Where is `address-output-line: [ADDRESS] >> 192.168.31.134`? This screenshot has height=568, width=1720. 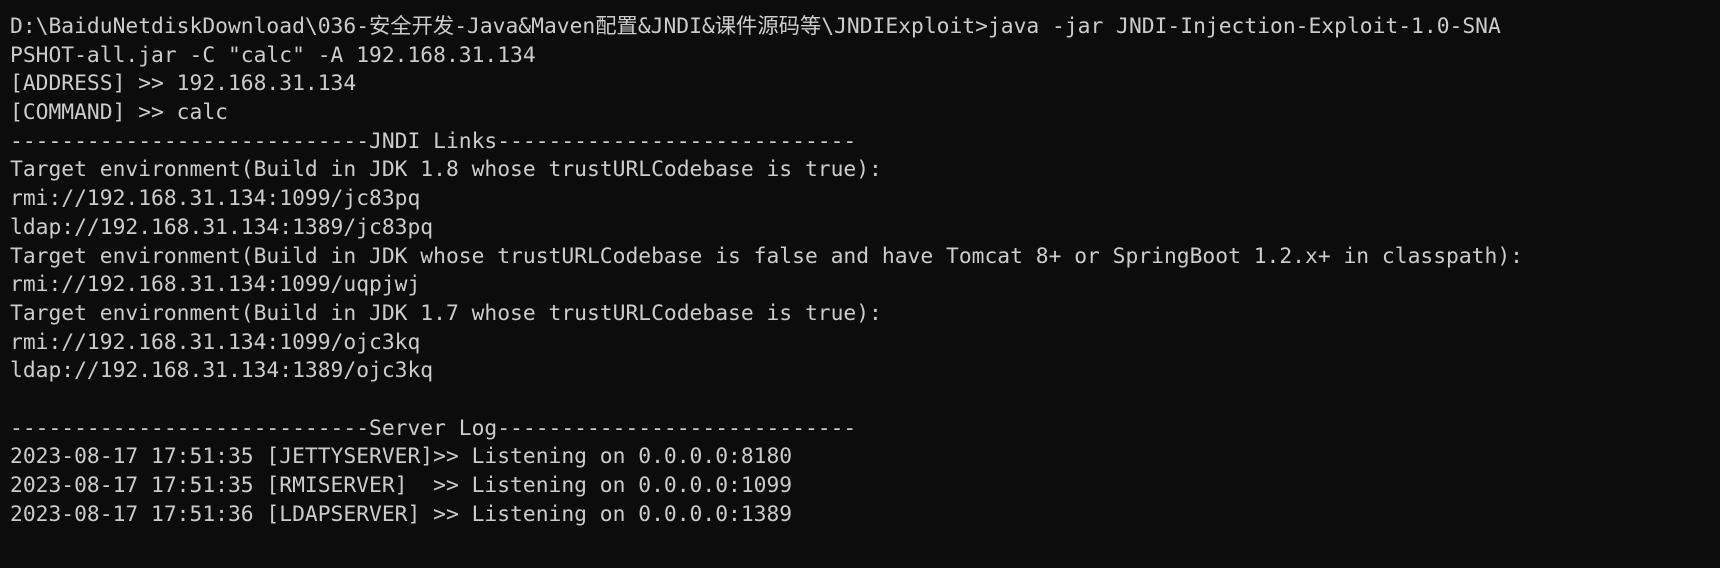
address-output-line: [ADDRESS] >> 192.168.31.134 is located at coordinates (183, 84).